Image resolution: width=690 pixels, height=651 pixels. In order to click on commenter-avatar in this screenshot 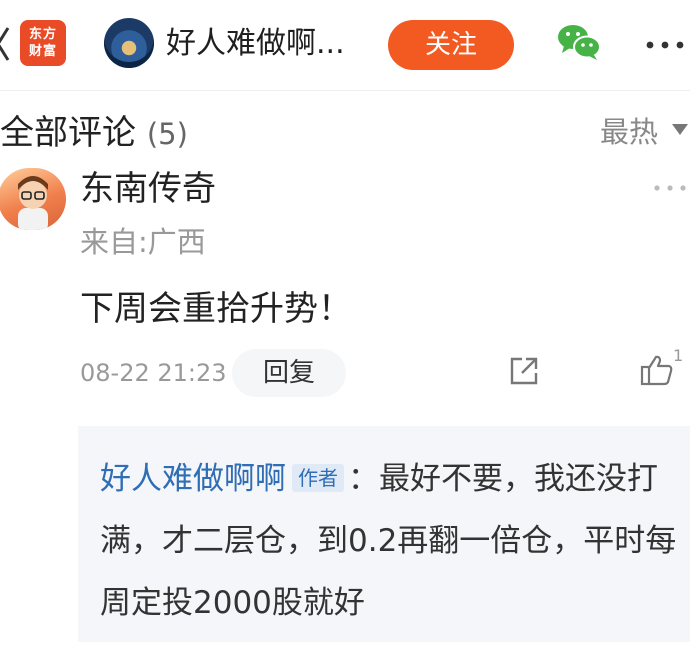, I will do `click(33, 199)`.